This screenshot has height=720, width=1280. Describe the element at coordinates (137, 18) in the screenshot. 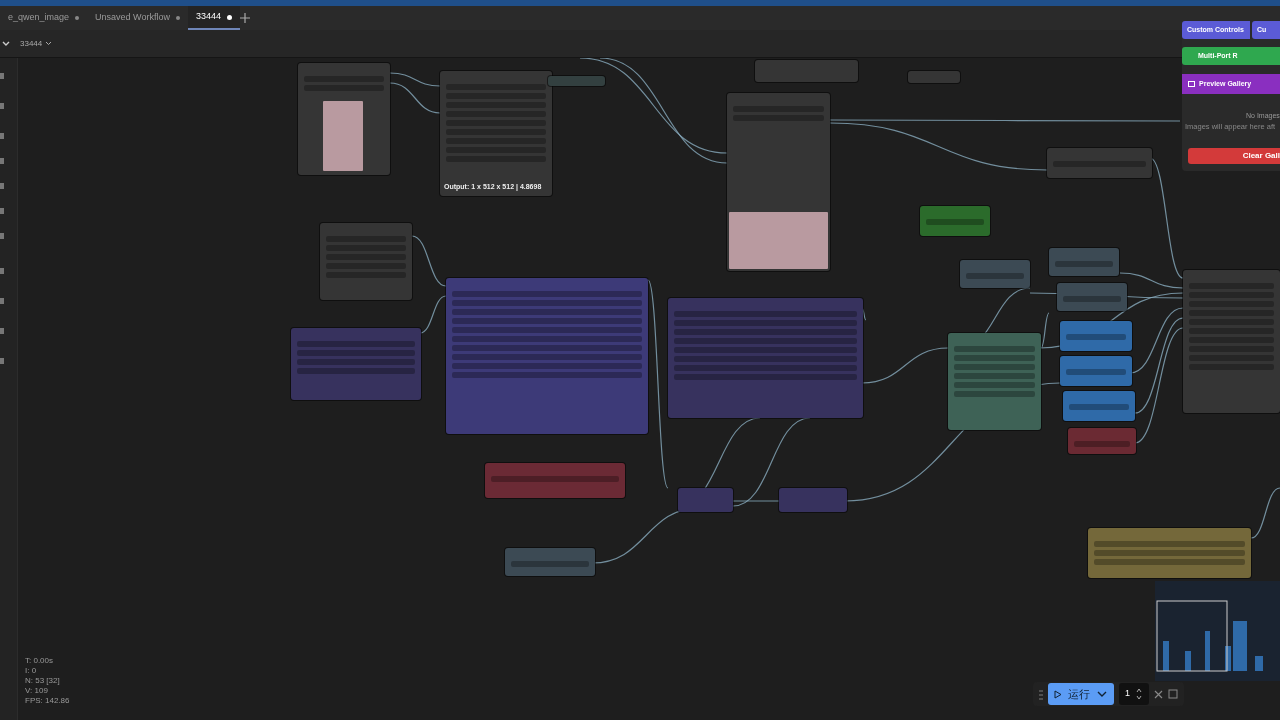

I see `workflow-tab: Unsaved Workflow` at that location.